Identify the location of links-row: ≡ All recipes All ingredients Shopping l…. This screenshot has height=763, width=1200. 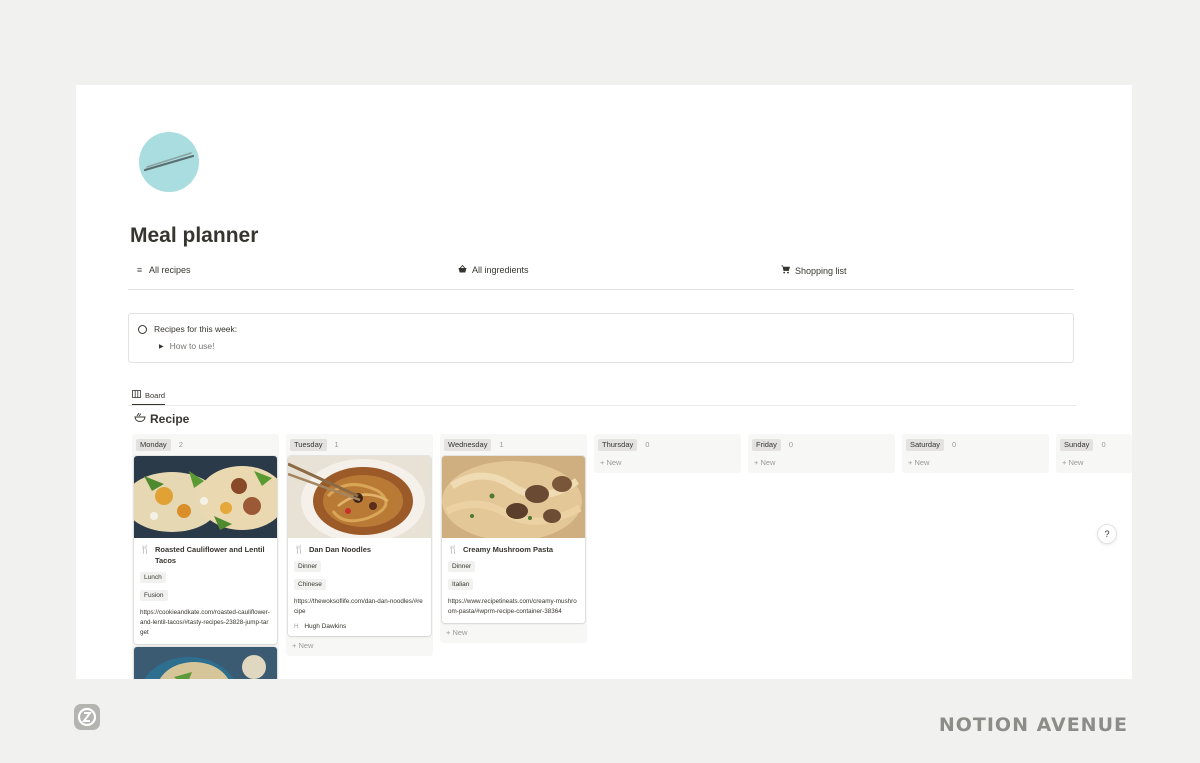
(601, 275).